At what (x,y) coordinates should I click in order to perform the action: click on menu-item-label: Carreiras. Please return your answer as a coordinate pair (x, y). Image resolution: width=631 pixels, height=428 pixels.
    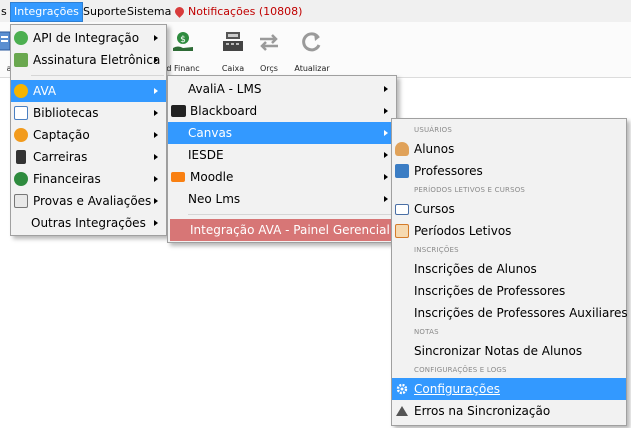
    Looking at the image, I should click on (60, 157).